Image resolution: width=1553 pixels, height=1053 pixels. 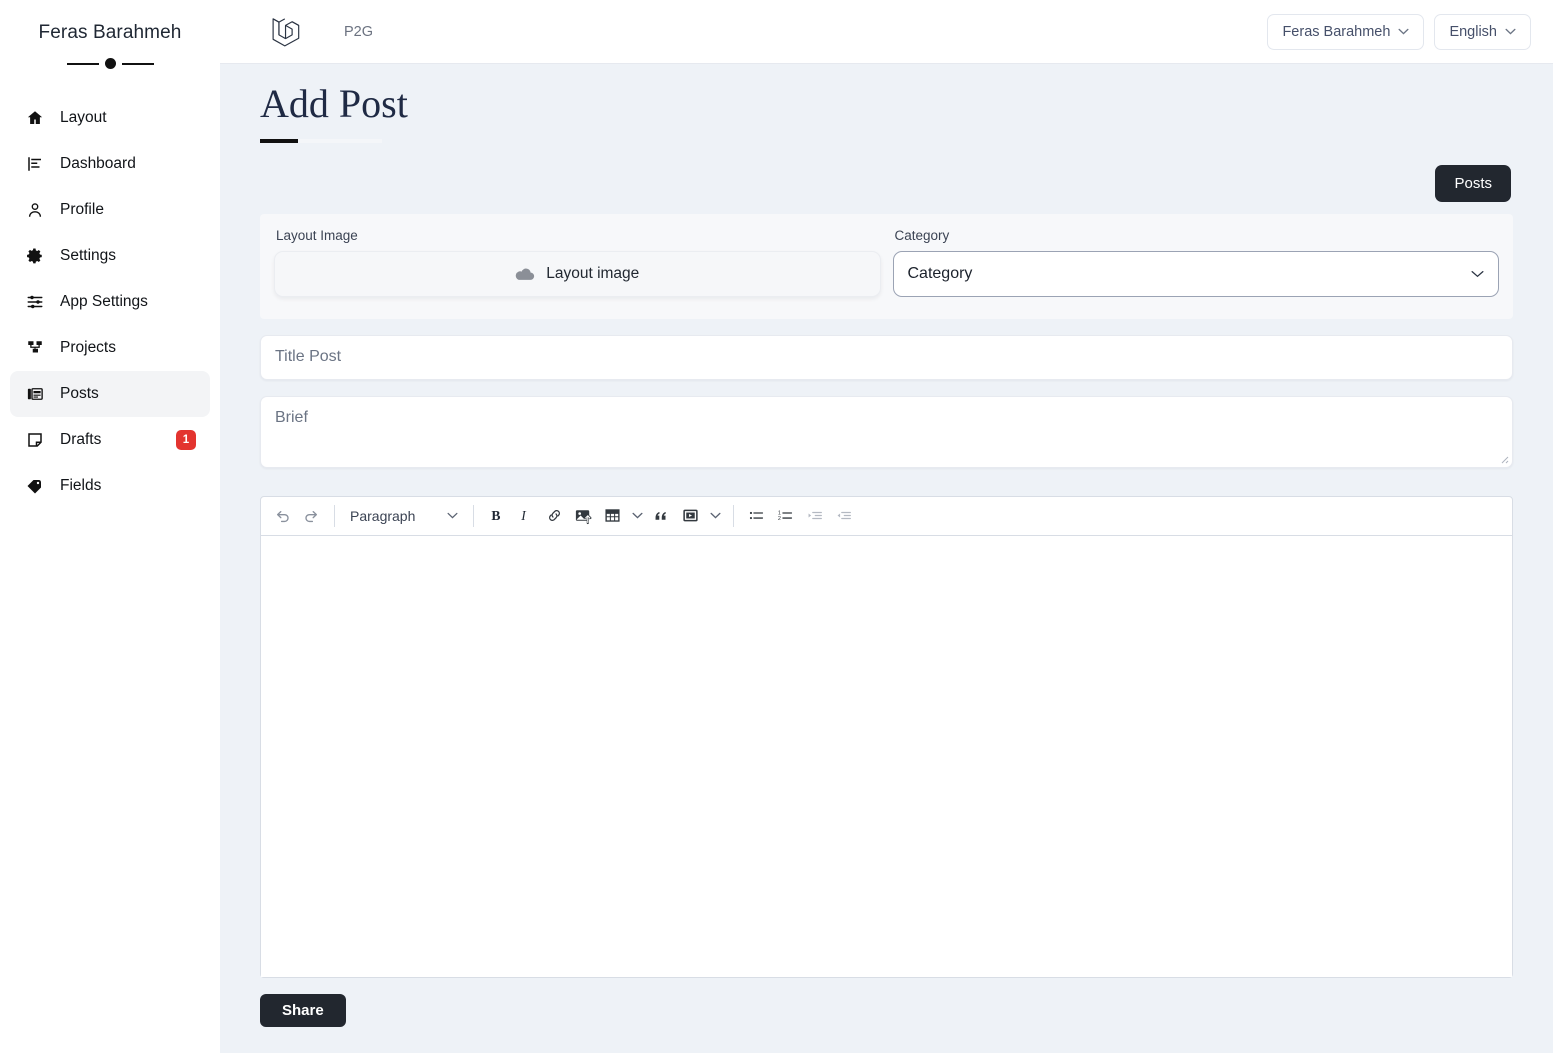 I want to click on title-underline-light, so click(x=340, y=140).